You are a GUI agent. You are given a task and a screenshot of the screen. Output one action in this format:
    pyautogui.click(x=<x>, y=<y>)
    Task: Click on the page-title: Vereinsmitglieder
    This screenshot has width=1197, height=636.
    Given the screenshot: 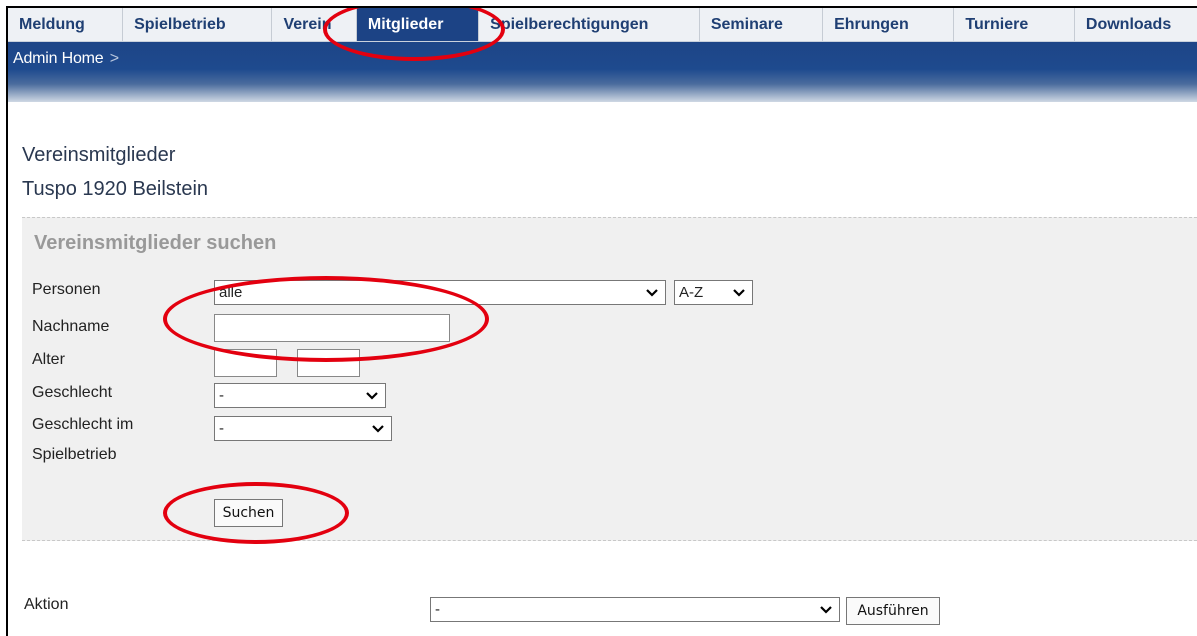 What is the action you would take?
    pyautogui.click(x=99, y=155)
    